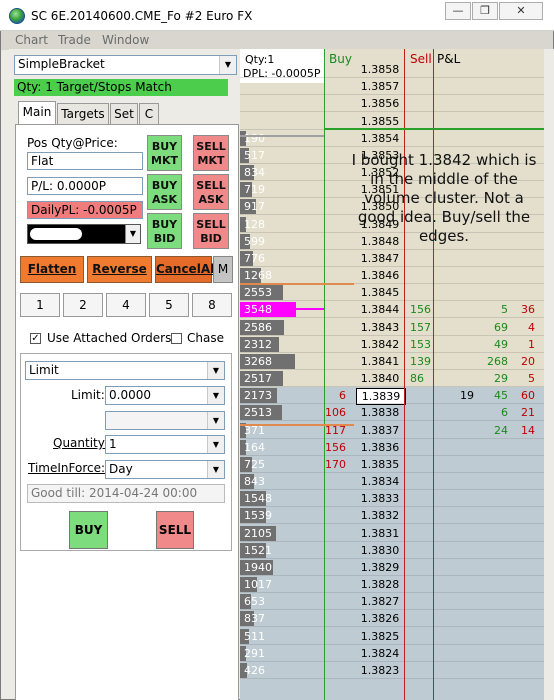  What do you see at coordinates (380, 344) in the screenshot?
I see `price-cell: 1.3842` at bounding box center [380, 344].